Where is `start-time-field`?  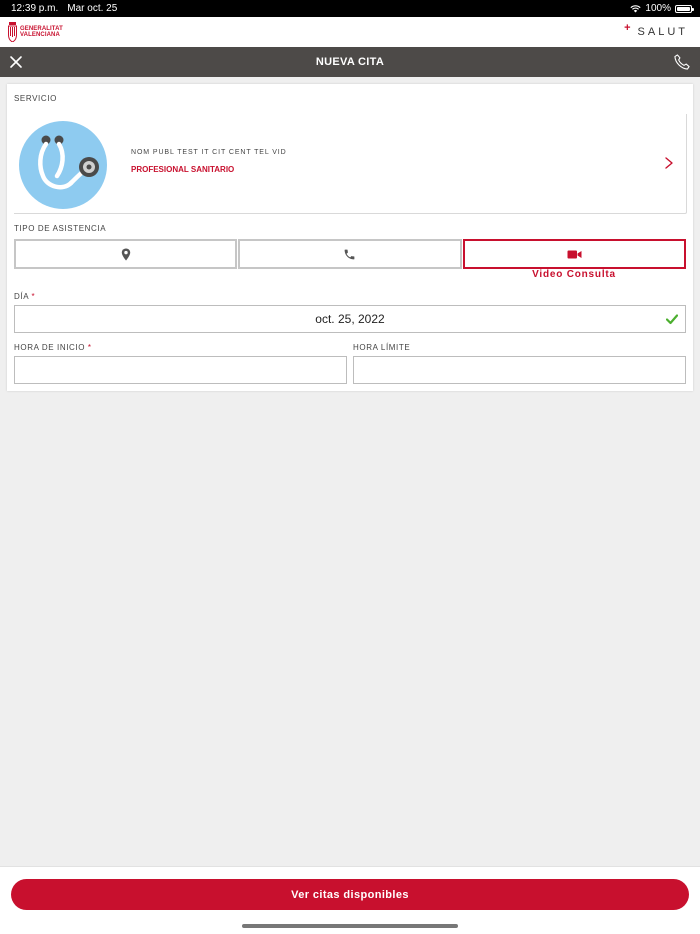 start-time-field is located at coordinates (180, 370).